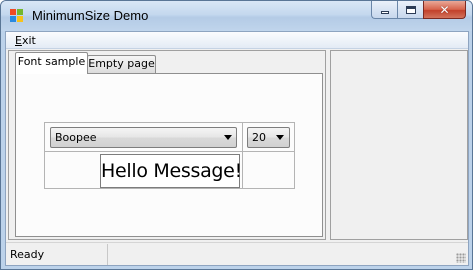 The image size is (473, 270). Describe the element at coordinates (27, 254) in the screenshot. I see `status-label: Ready` at that location.